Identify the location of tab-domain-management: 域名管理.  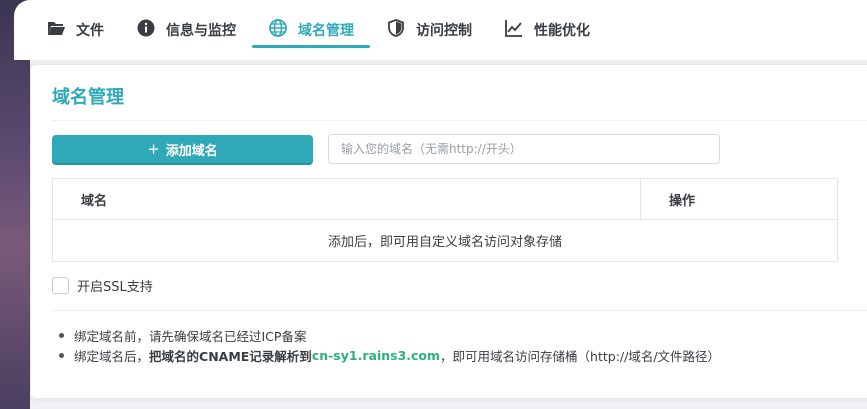
(311, 30).